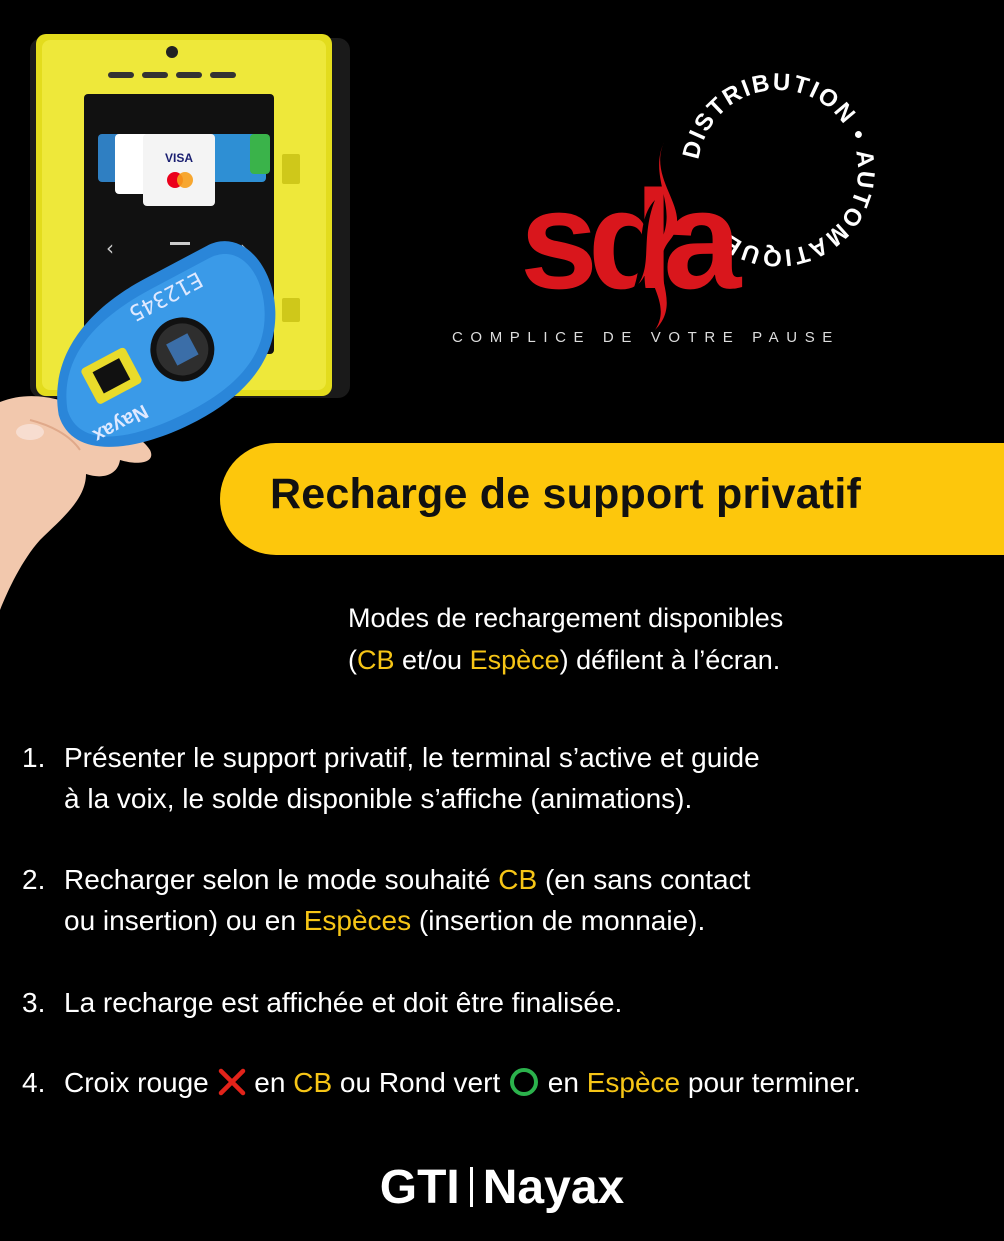 The width and height of the screenshot is (1004, 1241). Describe the element at coordinates (558, 920) in the screenshot. I see `step-text: (insertion de monnaie).` at that location.